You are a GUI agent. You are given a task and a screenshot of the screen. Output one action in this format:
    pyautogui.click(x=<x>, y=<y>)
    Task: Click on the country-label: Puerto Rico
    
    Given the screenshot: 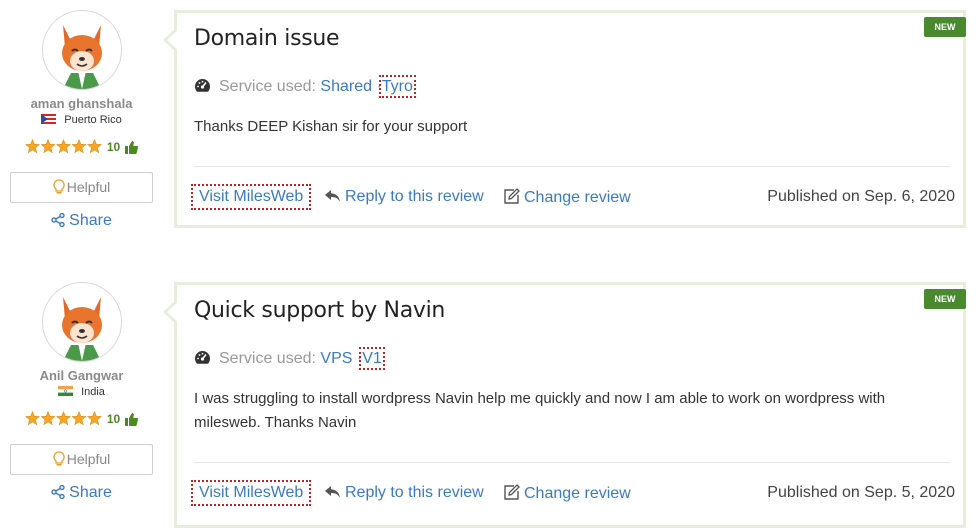 What is the action you would take?
    pyautogui.click(x=93, y=120)
    